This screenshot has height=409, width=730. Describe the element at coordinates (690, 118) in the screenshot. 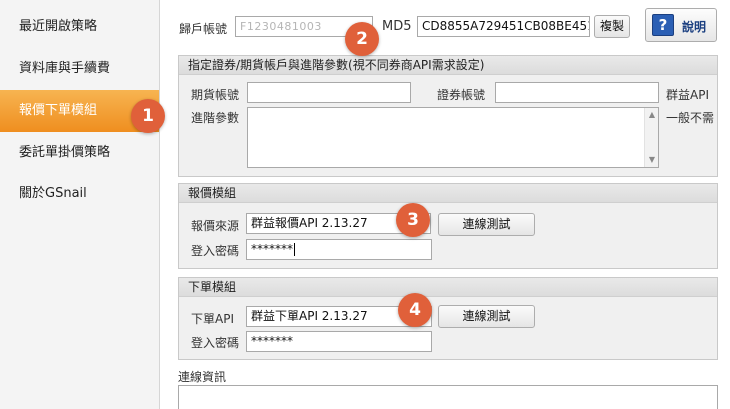

I see `side-note-not-required: 一般不需` at that location.